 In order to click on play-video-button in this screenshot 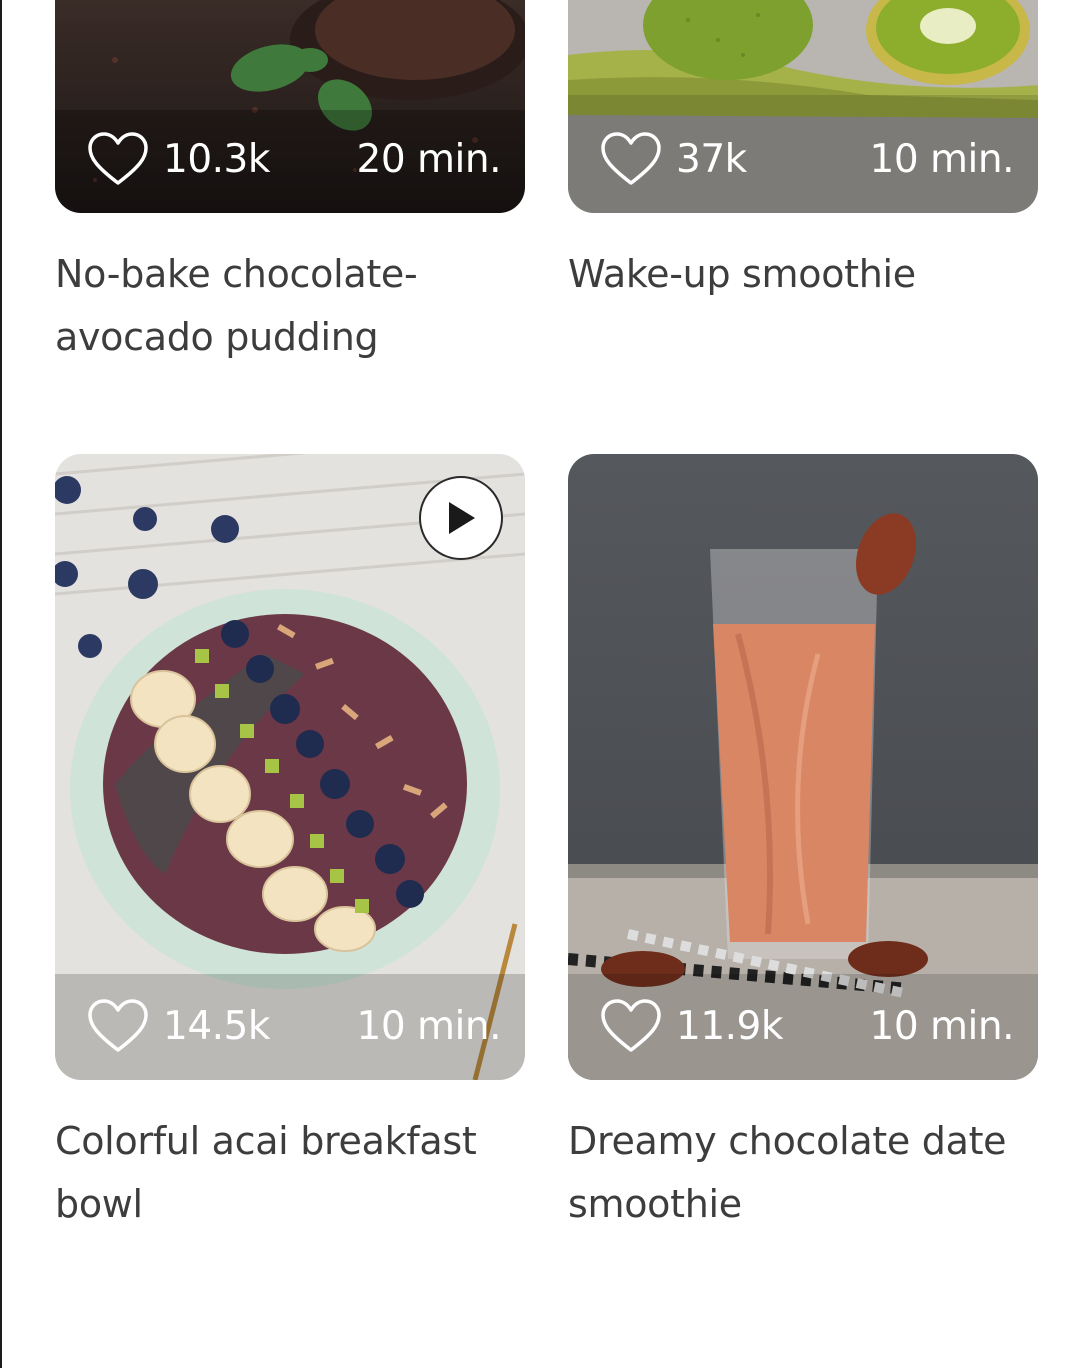, I will do `click(461, 518)`.